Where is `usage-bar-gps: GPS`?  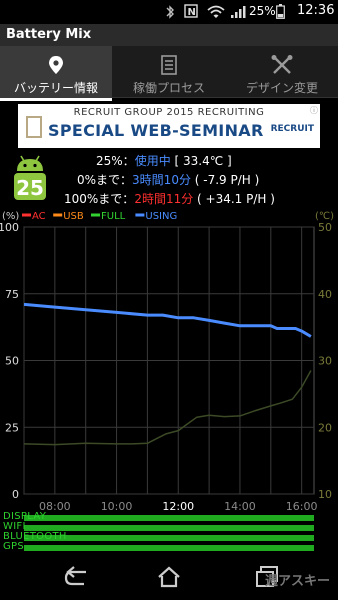 usage-bar-gps: GPS is located at coordinates (169, 546).